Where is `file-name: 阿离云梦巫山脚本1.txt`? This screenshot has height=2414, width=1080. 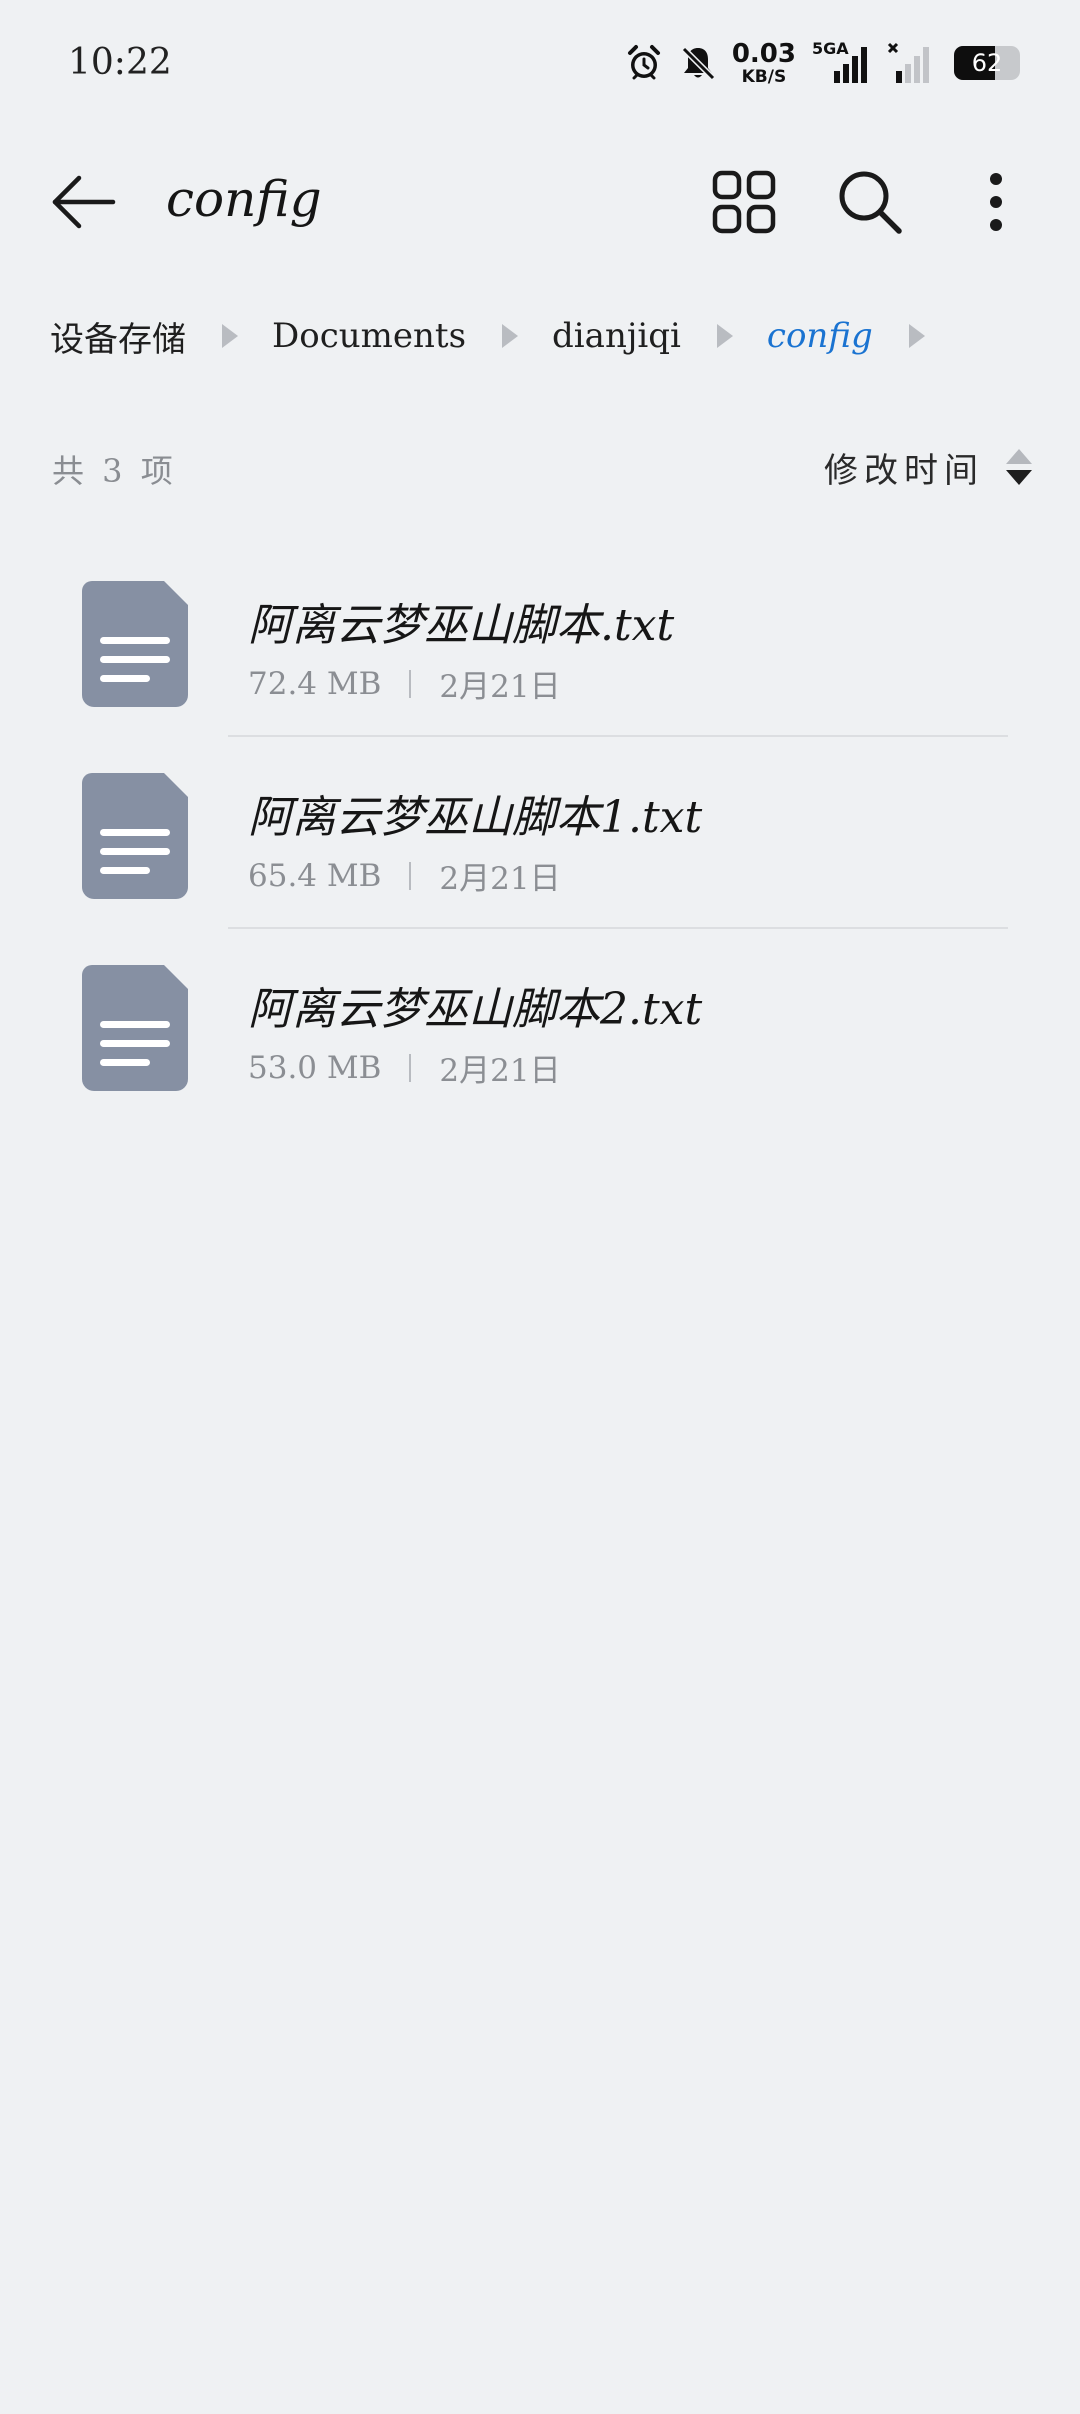 file-name: 阿离云梦巫山脚本1.txt is located at coordinates (475, 817).